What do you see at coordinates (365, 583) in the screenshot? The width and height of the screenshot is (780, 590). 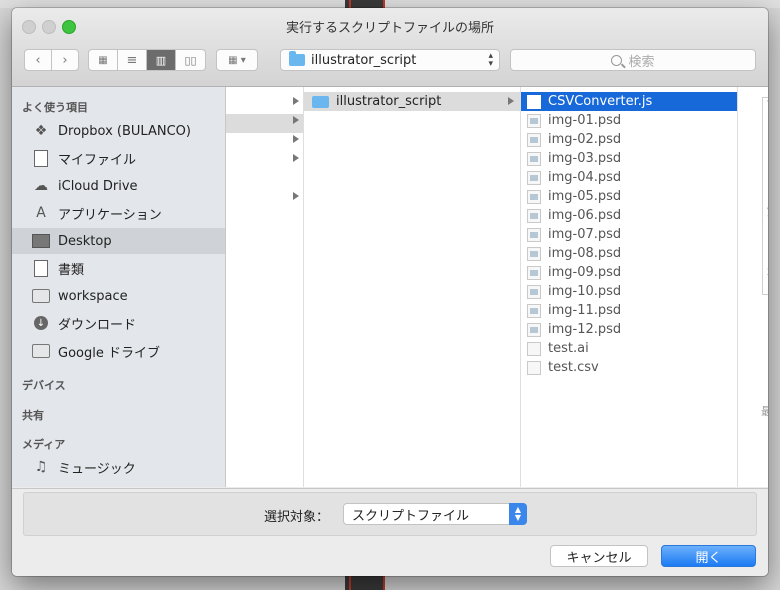 I see `background-strip` at bounding box center [365, 583].